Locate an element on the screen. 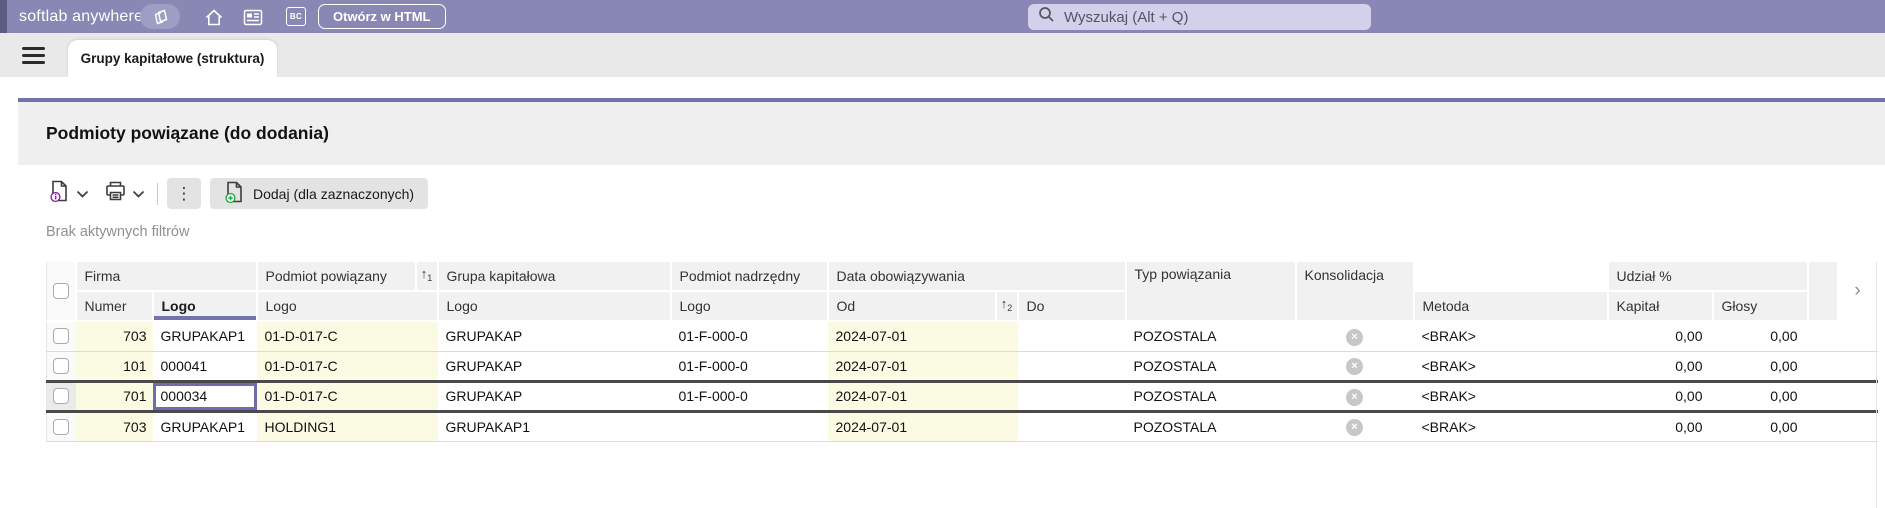 The width and height of the screenshot is (1885, 508). global-search is located at coordinates (1199, 17).